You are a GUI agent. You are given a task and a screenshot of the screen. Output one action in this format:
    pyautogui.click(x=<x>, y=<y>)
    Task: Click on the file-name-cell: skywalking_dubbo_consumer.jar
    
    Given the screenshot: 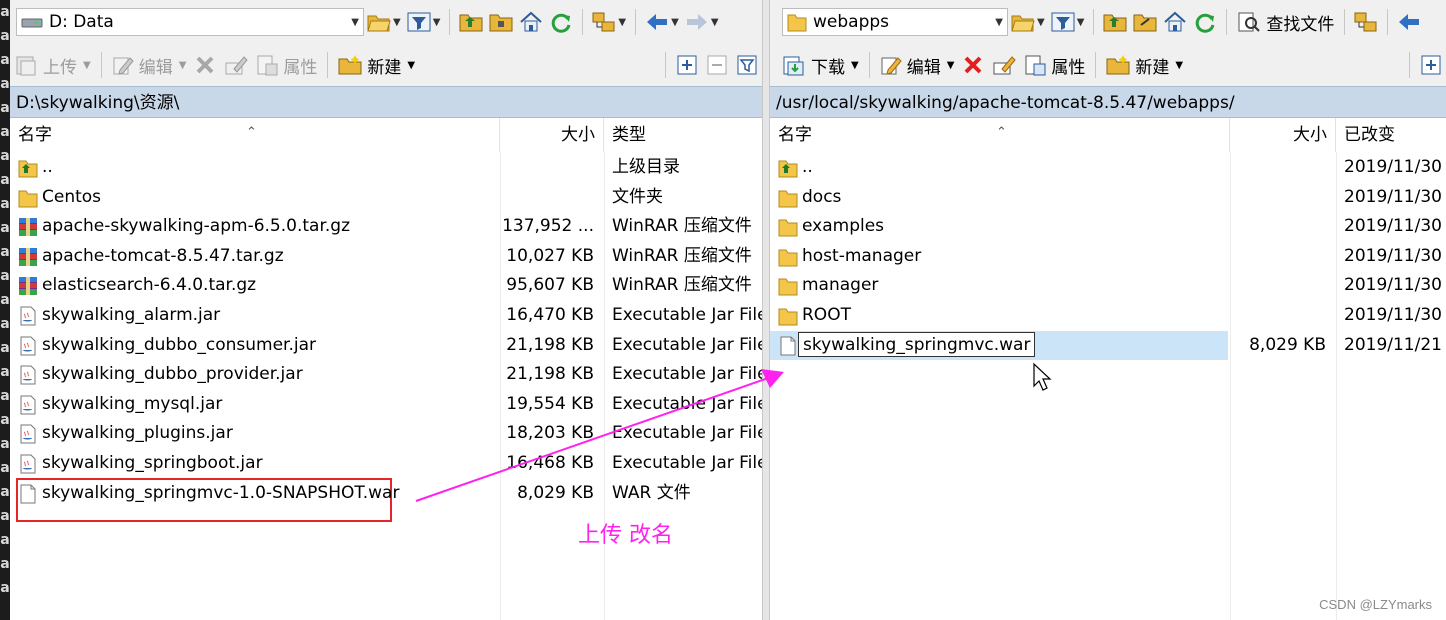 What is the action you would take?
    pyautogui.click(x=255, y=345)
    